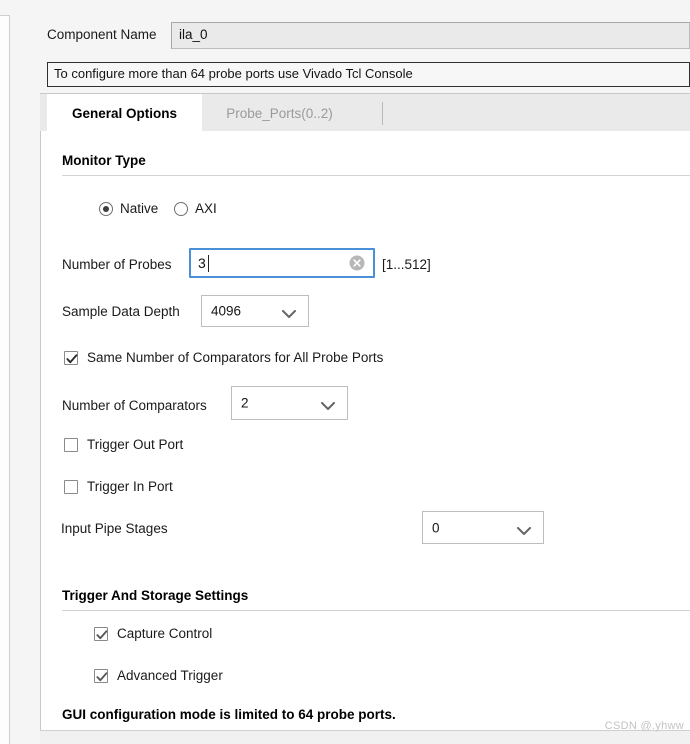  What do you see at coordinates (430, 35) in the screenshot?
I see `component-name-field: ila_0` at bounding box center [430, 35].